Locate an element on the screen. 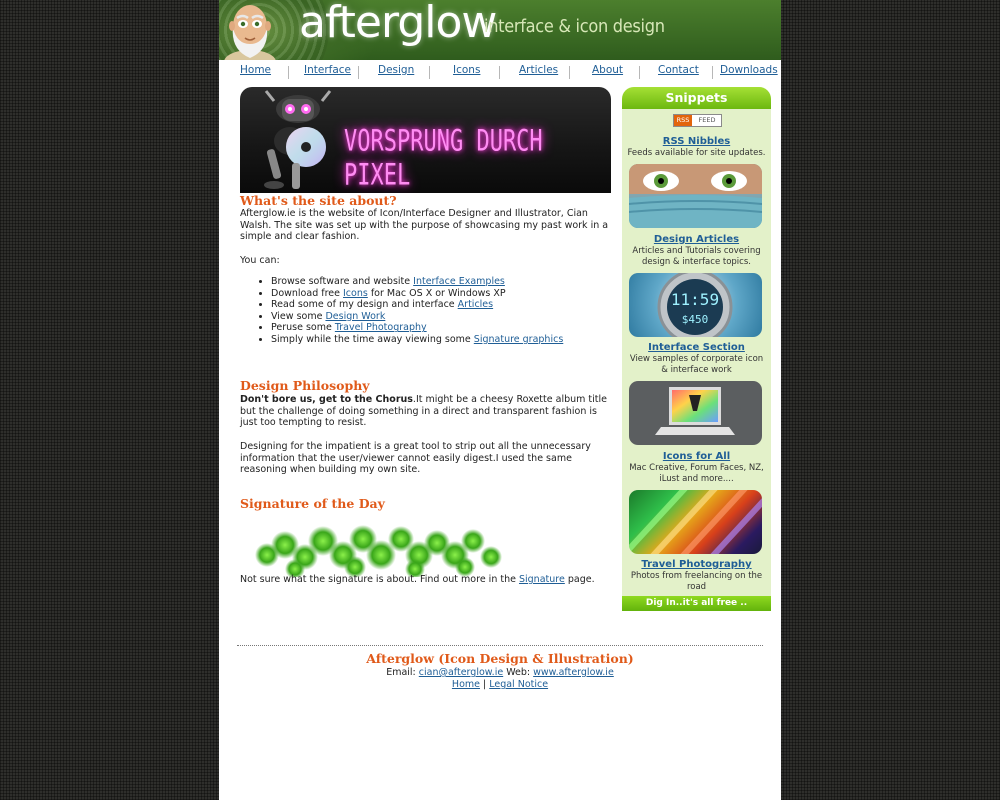 The width and height of the screenshot is (1000, 800). nav-design: Design is located at coordinates (396, 70).